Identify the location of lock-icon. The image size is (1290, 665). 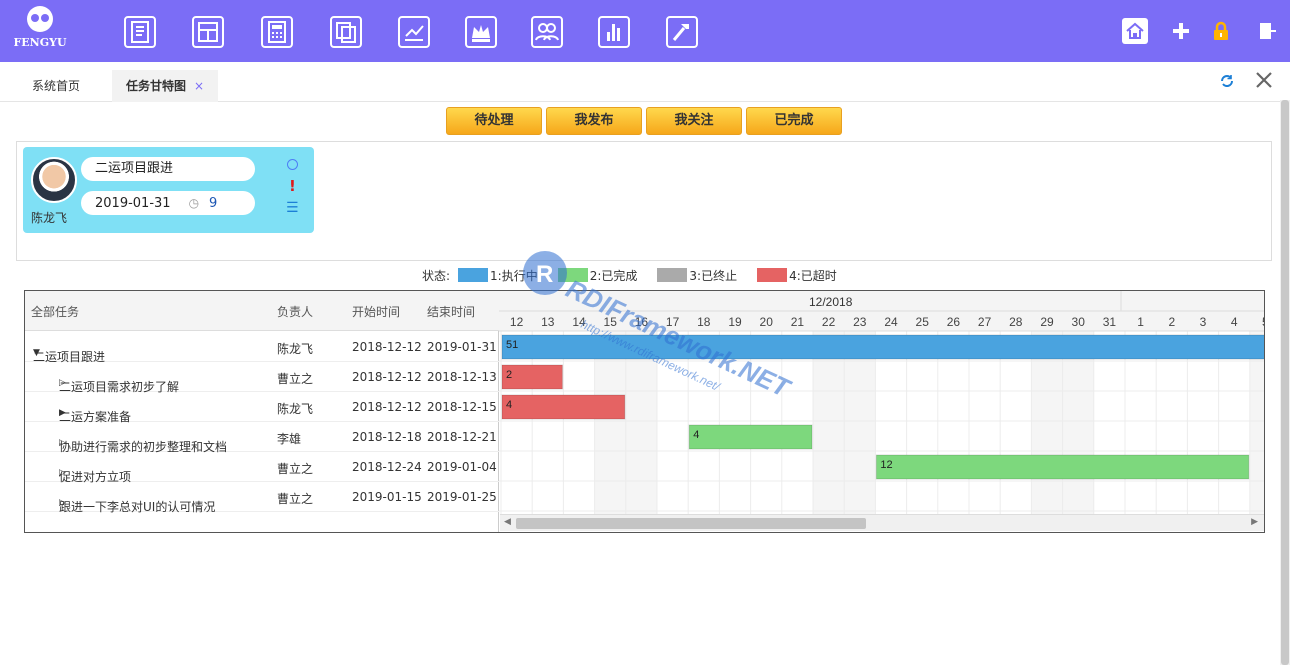
(1221, 31).